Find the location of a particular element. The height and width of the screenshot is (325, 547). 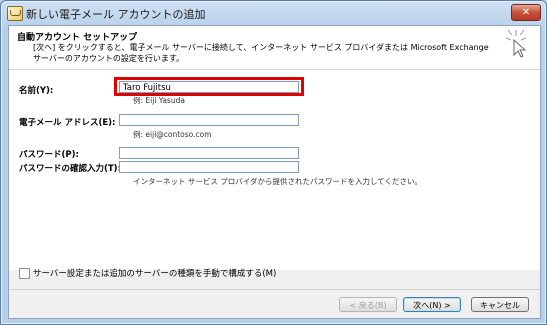

password-confirm-field is located at coordinates (209, 167).